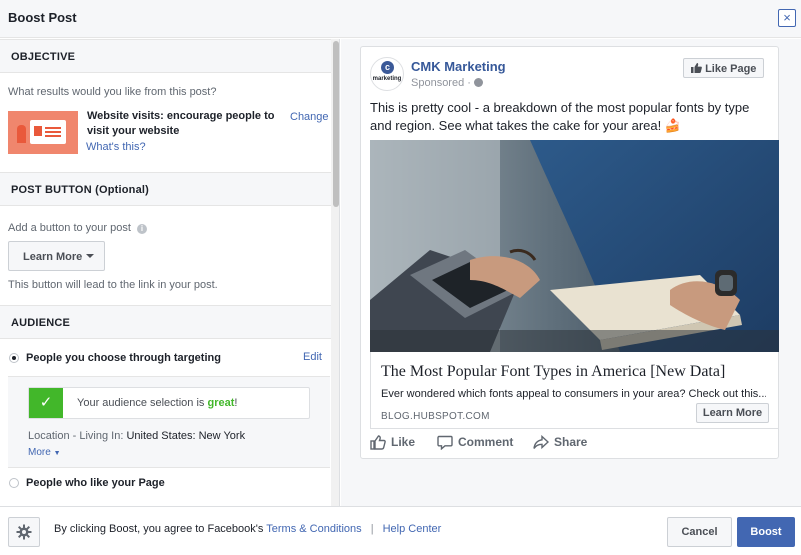  Describe the element at coordinates (41, 323) in the screenshot. I see `audience-heading: AUDIENCE` at that location.